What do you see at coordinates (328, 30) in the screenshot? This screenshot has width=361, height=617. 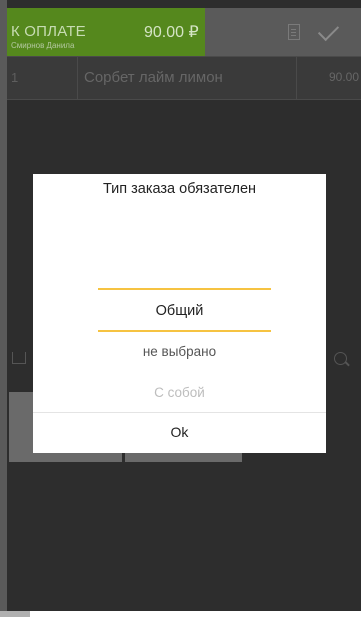 I see `check-icon` at bounding box center [328, 30].